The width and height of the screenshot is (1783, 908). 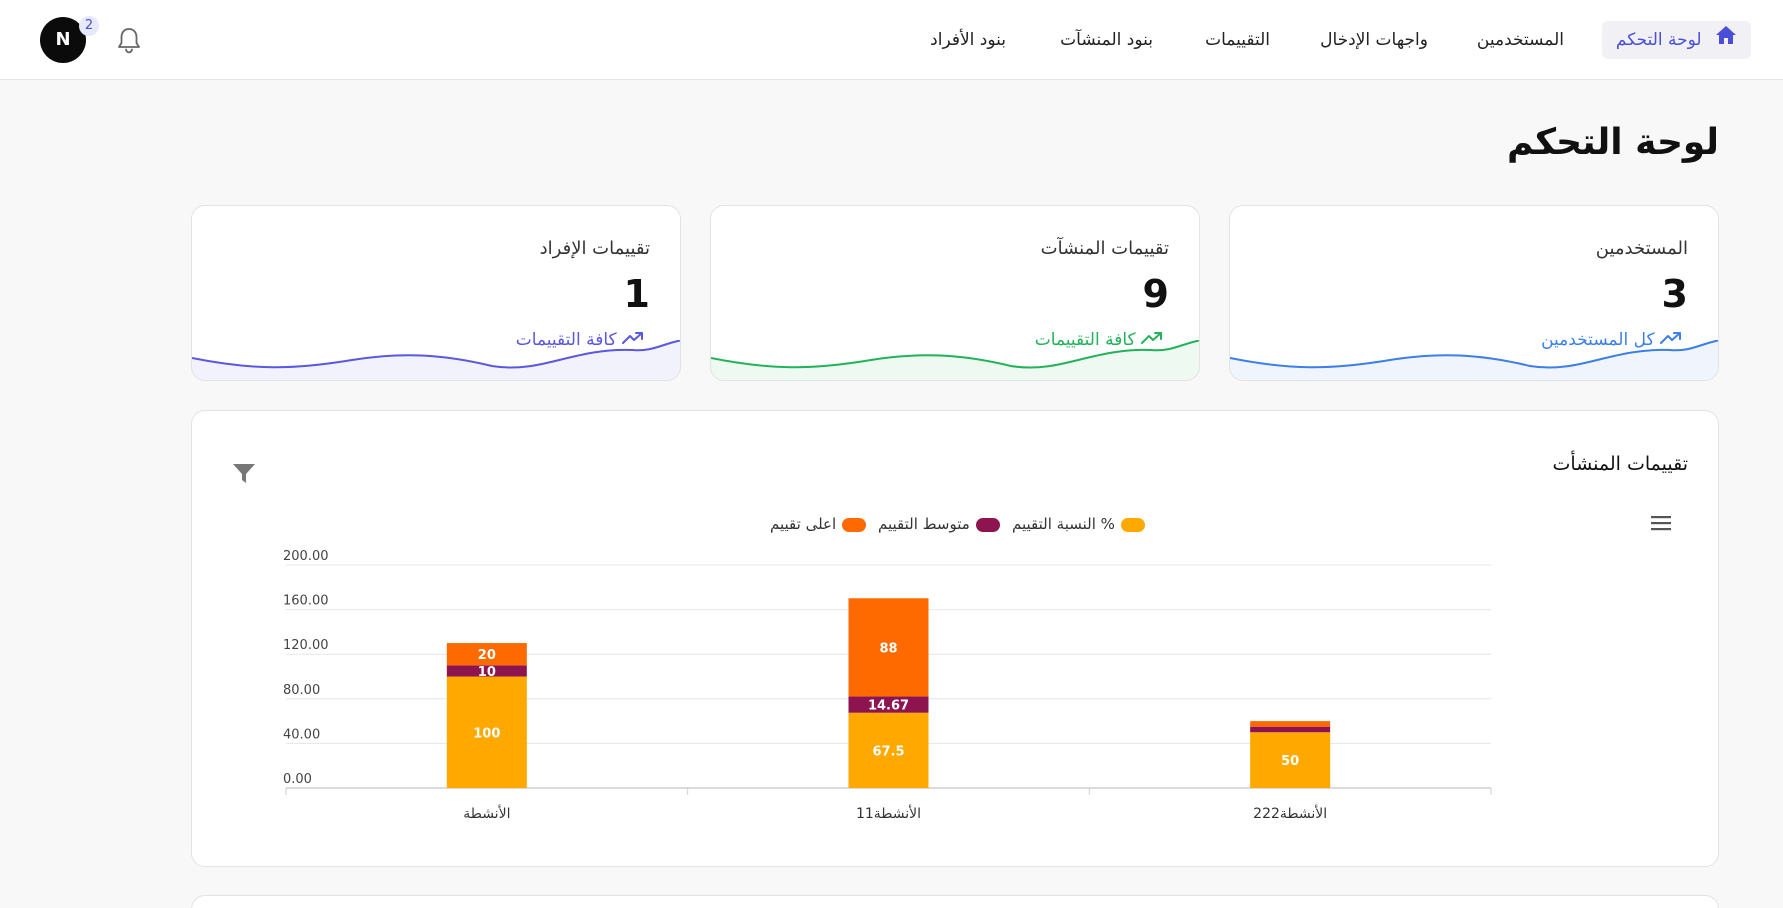 What do you see at coordinates (301, 734) in the screenshot?
I see `y-tick-label: 40.00` at bounding box center [301, 734].